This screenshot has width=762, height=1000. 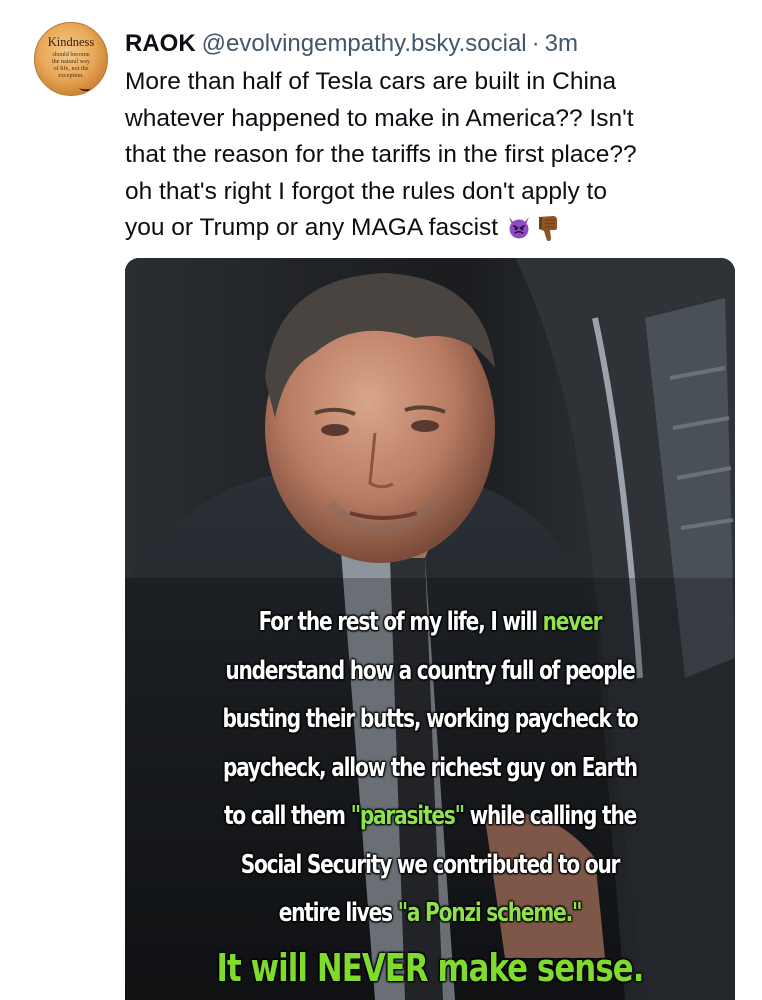 I want to click on avatar-text-line: should become, so click(x=71, y=54).